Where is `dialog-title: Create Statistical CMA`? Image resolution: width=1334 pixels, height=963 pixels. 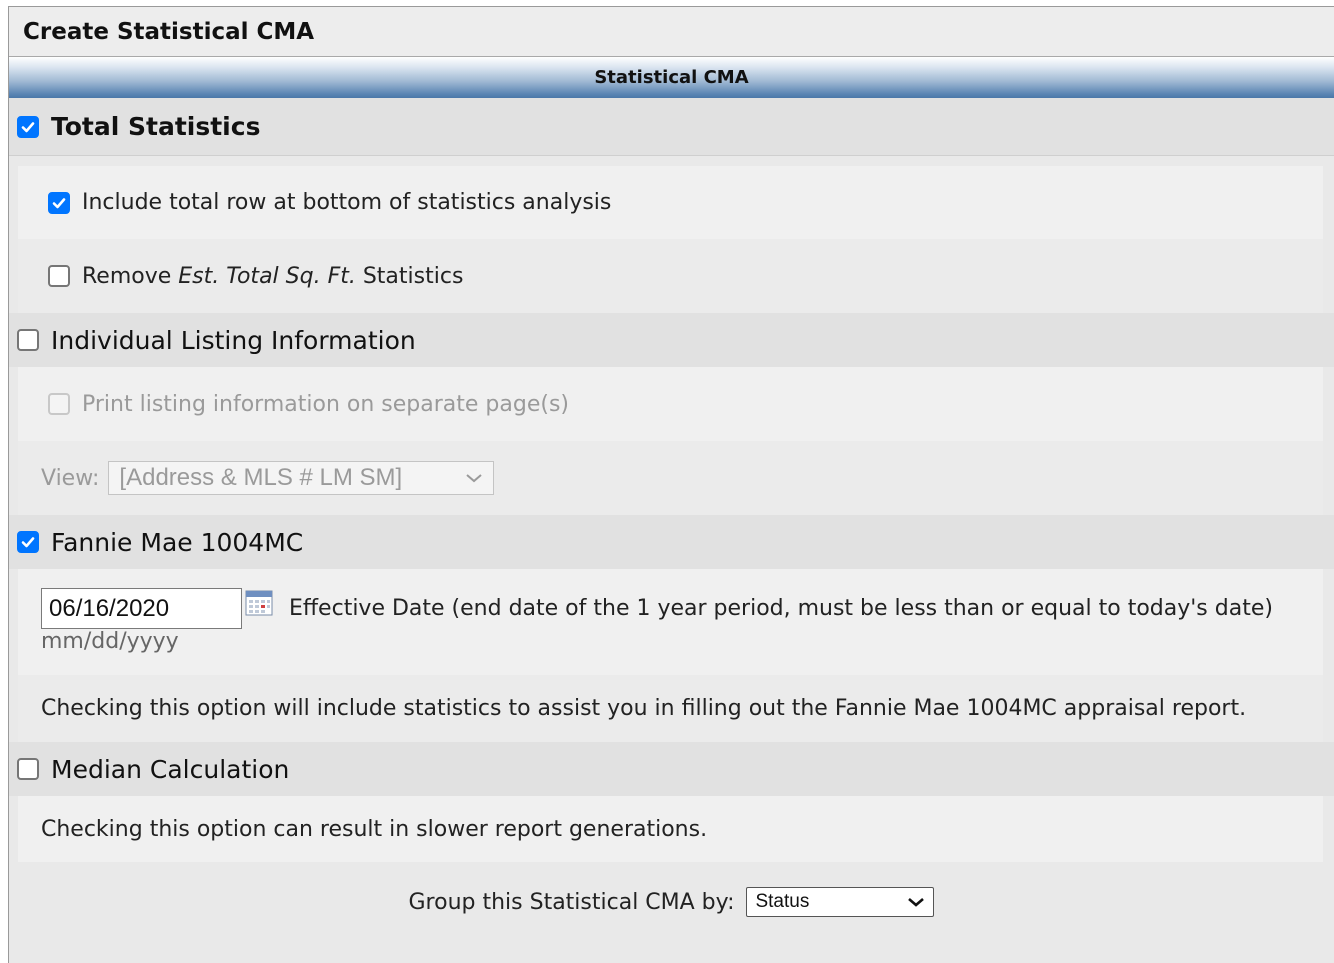
dialog-title: Create Statistical CMA is located at coordinates (671, 32).